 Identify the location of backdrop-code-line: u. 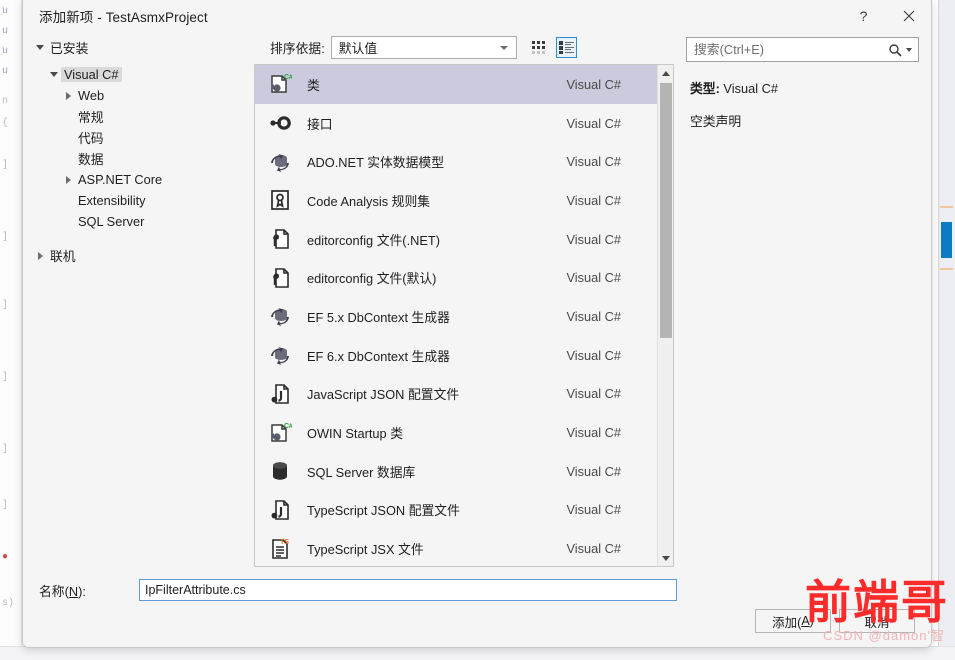
(5, 71).